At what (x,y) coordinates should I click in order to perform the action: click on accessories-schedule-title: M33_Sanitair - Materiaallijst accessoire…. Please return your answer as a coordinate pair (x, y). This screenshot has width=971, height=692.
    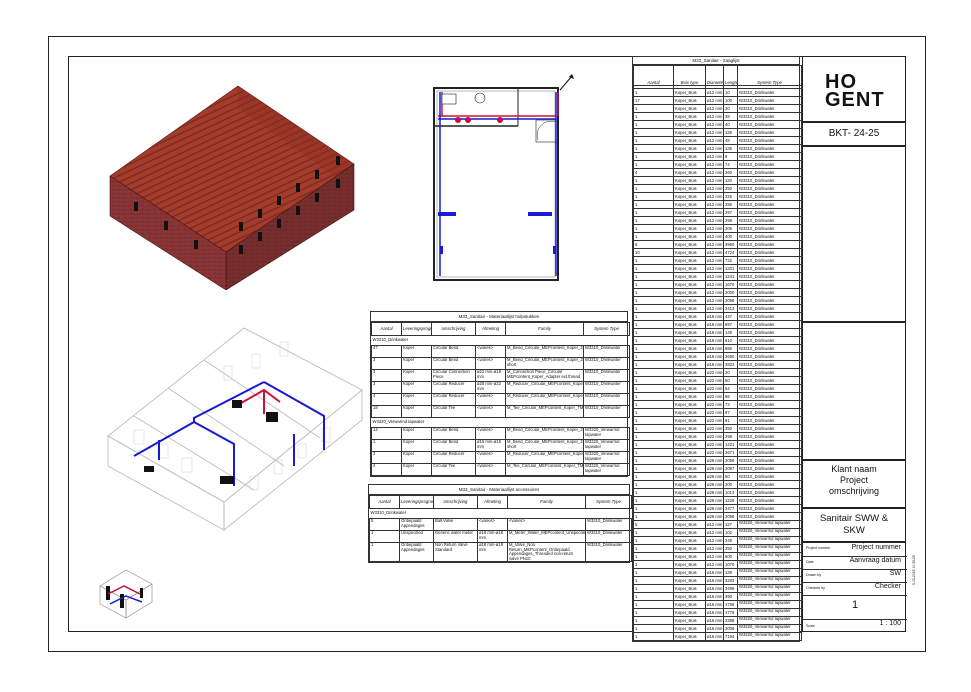
    Looking at the image, I should click on (499, 490).